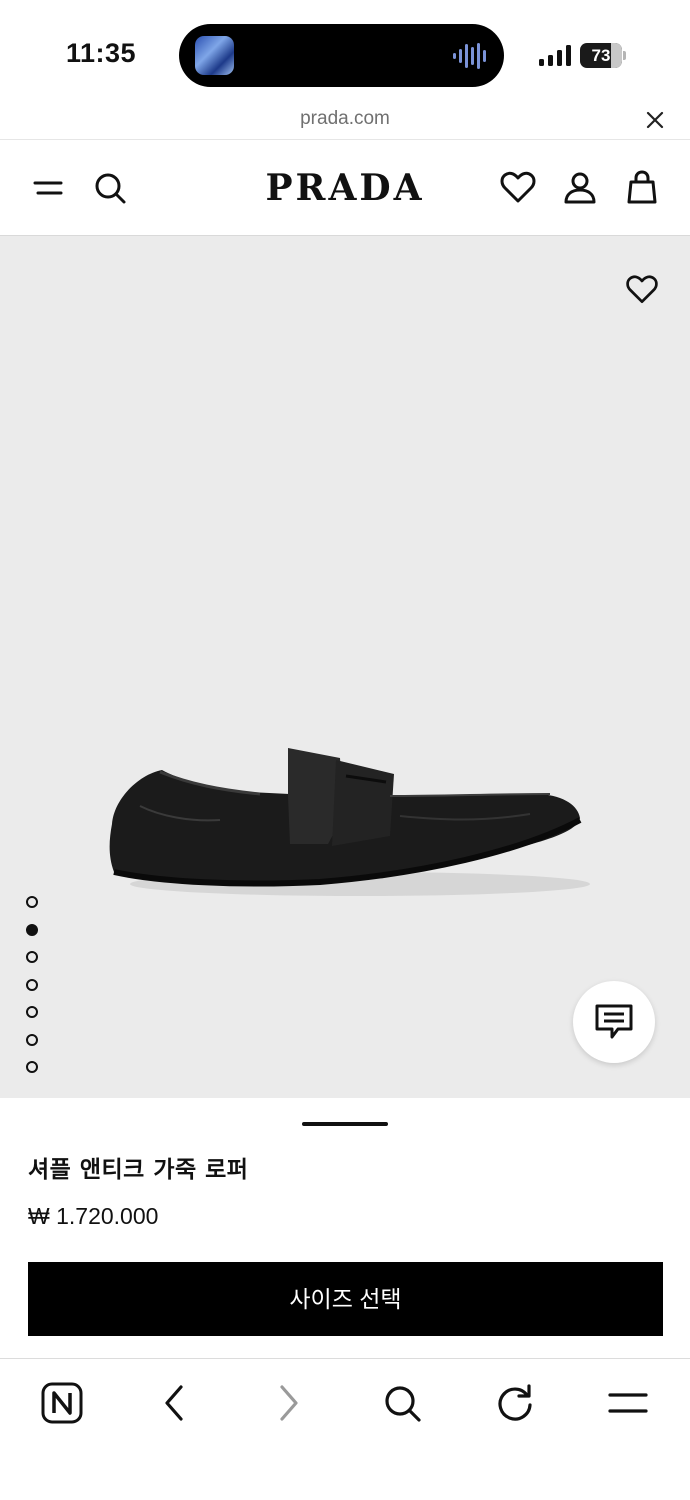 This screenshot has height=1500, width=690. Describe the element at coordinates (62, 1403) in the screenshot. I see `naver-icon` at that location.